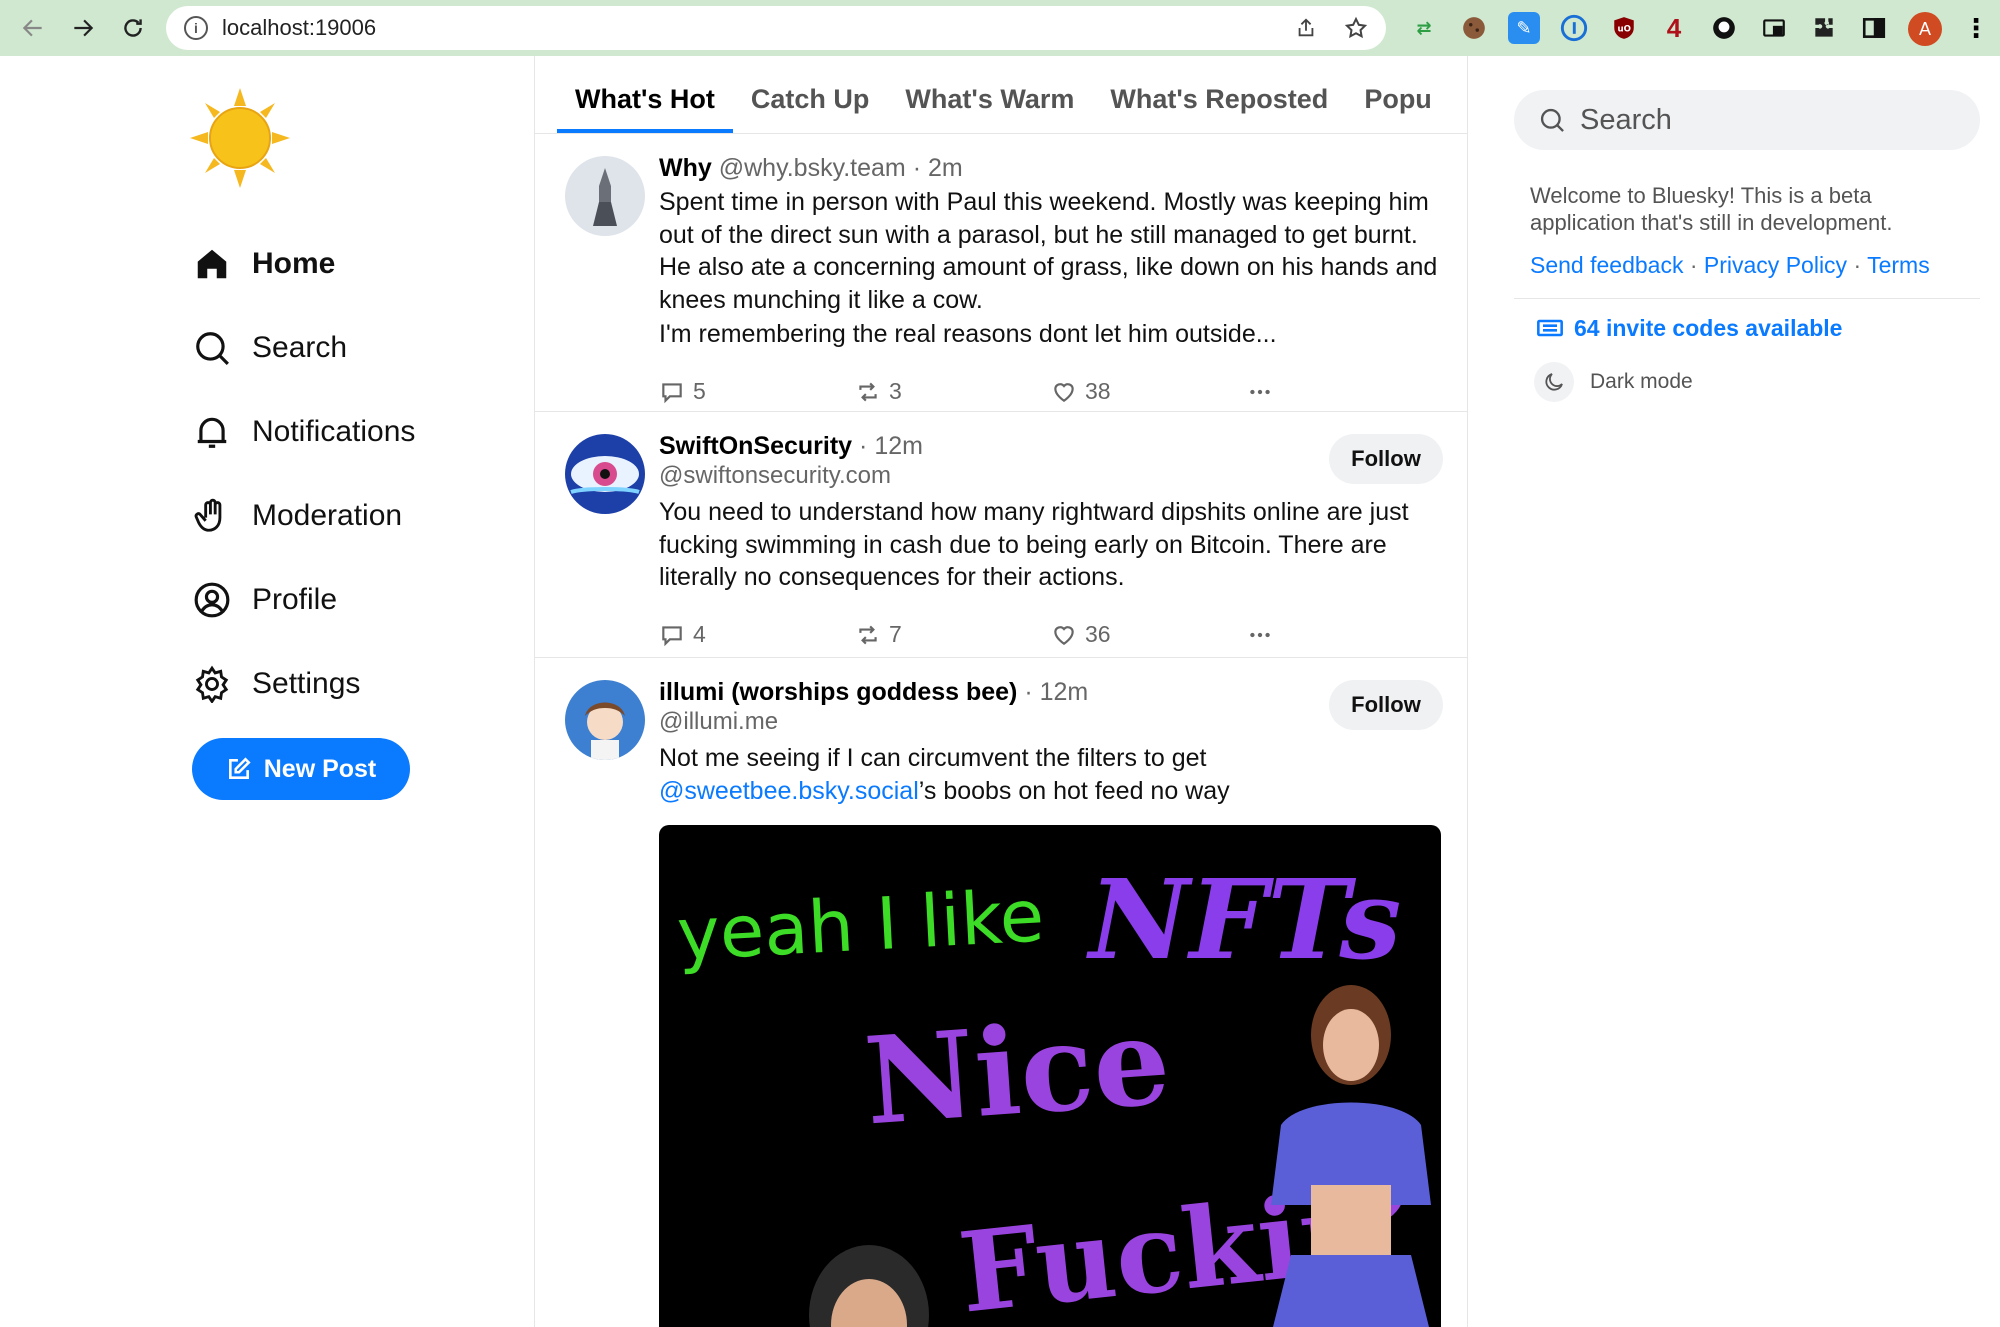  I want to click on gear-icon, so click(212, 684).